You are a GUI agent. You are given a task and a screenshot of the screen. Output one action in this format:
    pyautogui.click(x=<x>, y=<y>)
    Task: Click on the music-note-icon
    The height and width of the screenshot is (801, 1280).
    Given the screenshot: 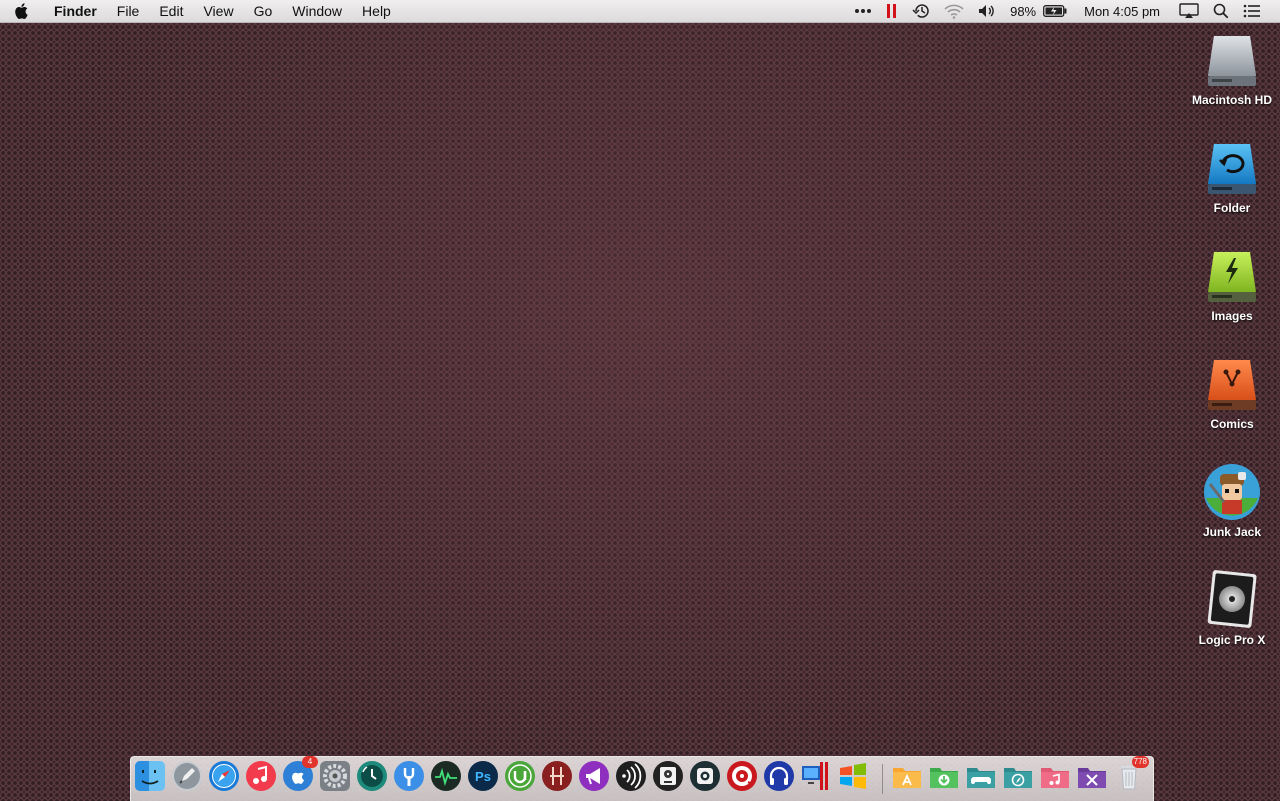 What is the action you would take?
    pyautogui.click(x=261, y=776)
    